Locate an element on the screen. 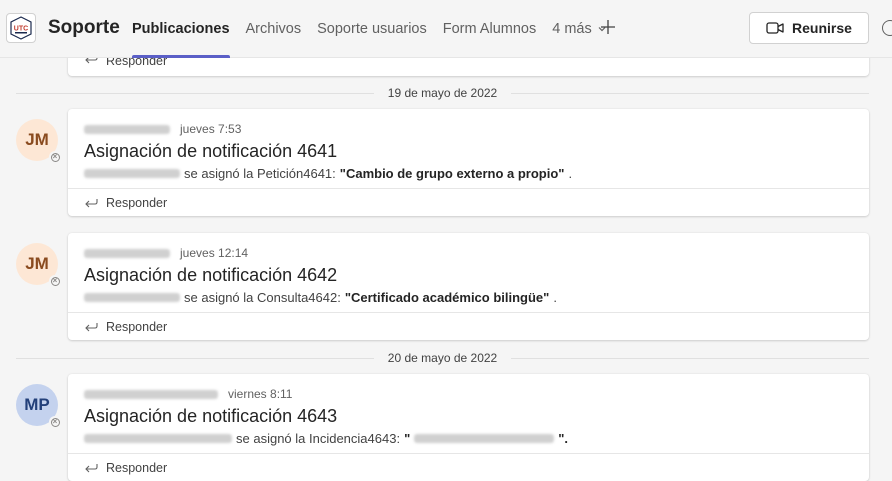 The image size is (892, 481). tab-label: Soporte usuarios is located at coordinates (372, 29).